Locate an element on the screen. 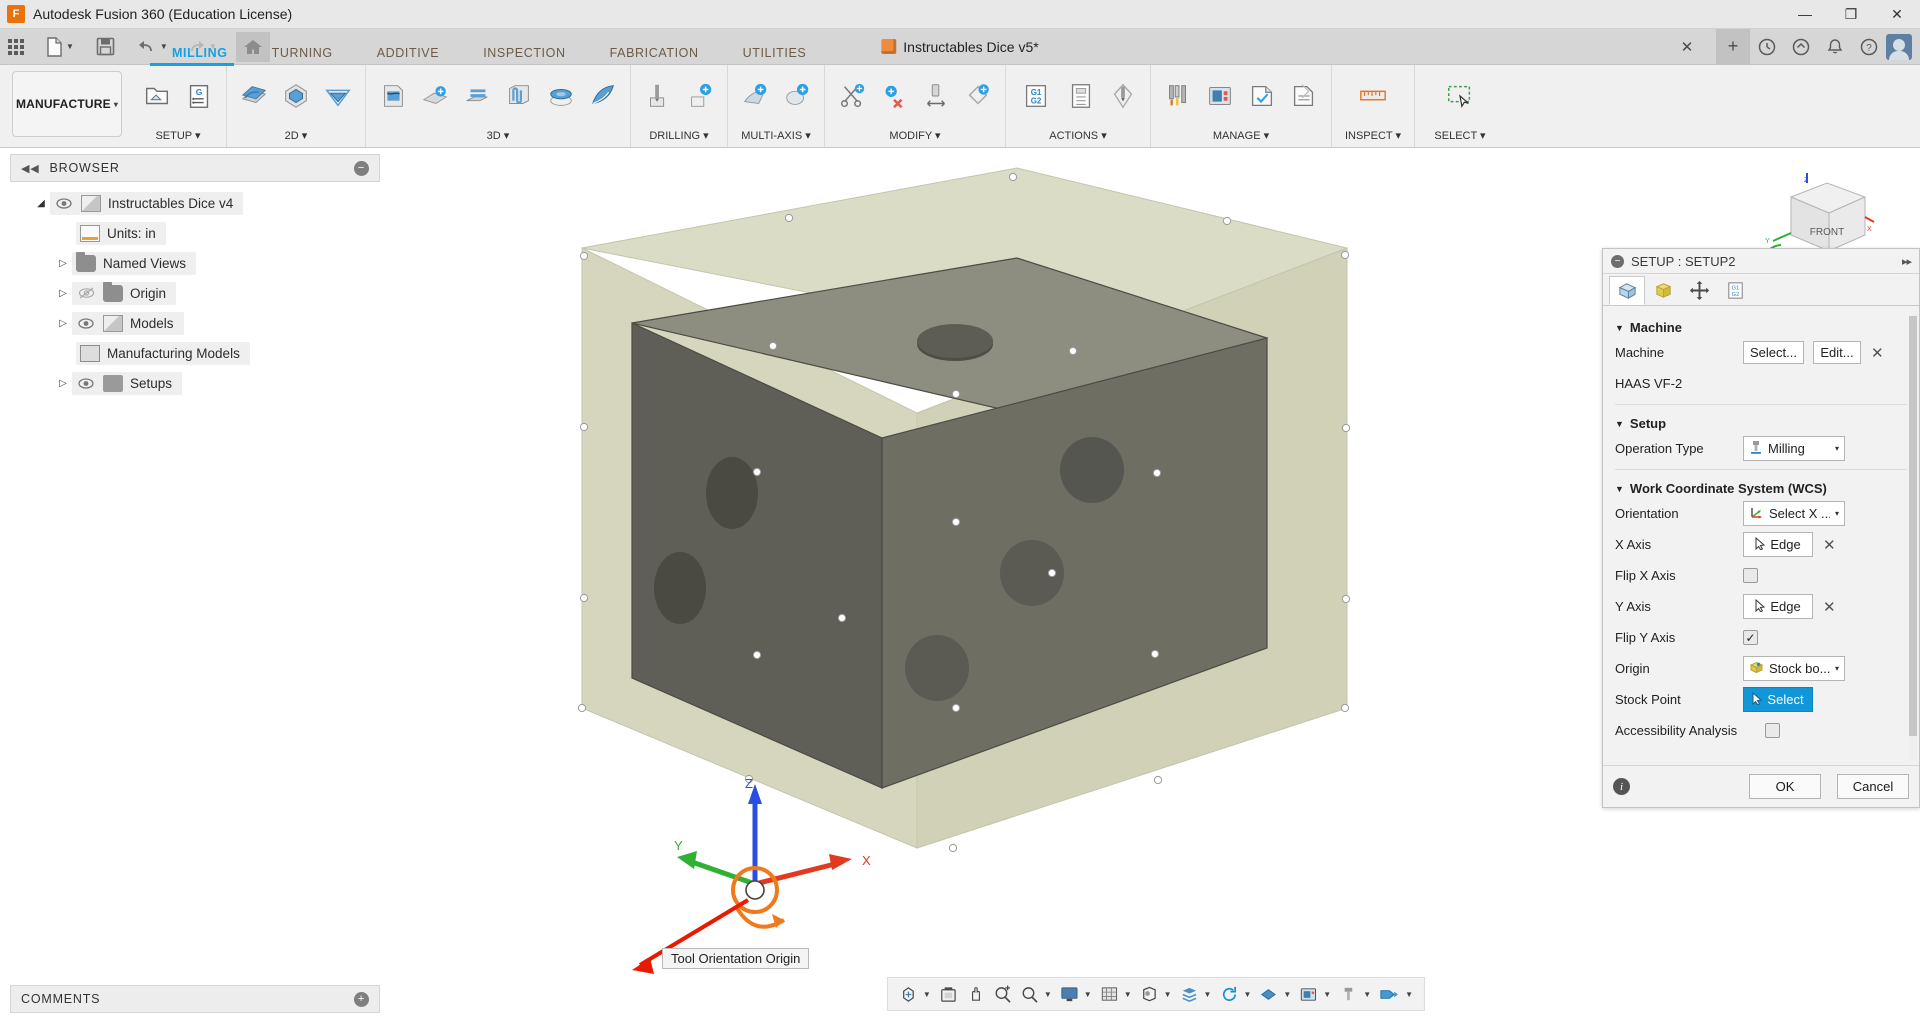  pocket-clearing-icon is located at coordinates (435, 96).